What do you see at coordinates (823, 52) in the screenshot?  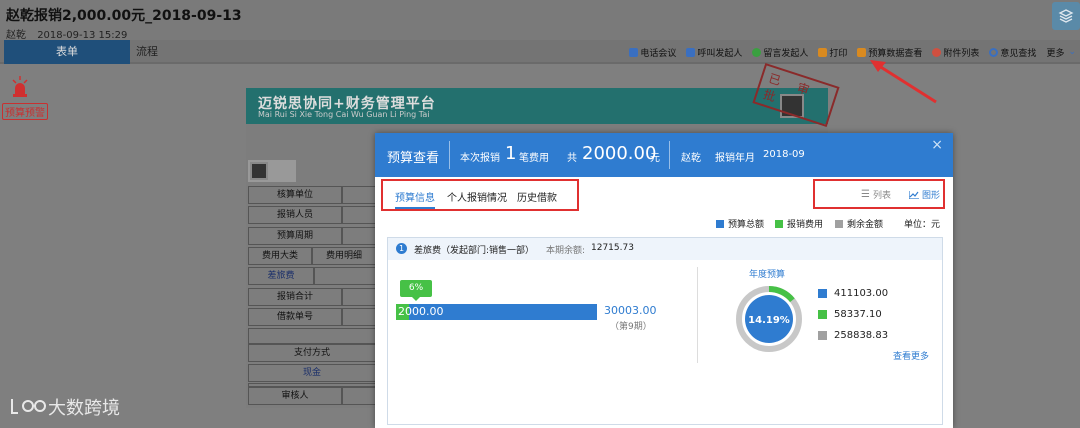 I see `print-icon` at bounding box center [823, 52].